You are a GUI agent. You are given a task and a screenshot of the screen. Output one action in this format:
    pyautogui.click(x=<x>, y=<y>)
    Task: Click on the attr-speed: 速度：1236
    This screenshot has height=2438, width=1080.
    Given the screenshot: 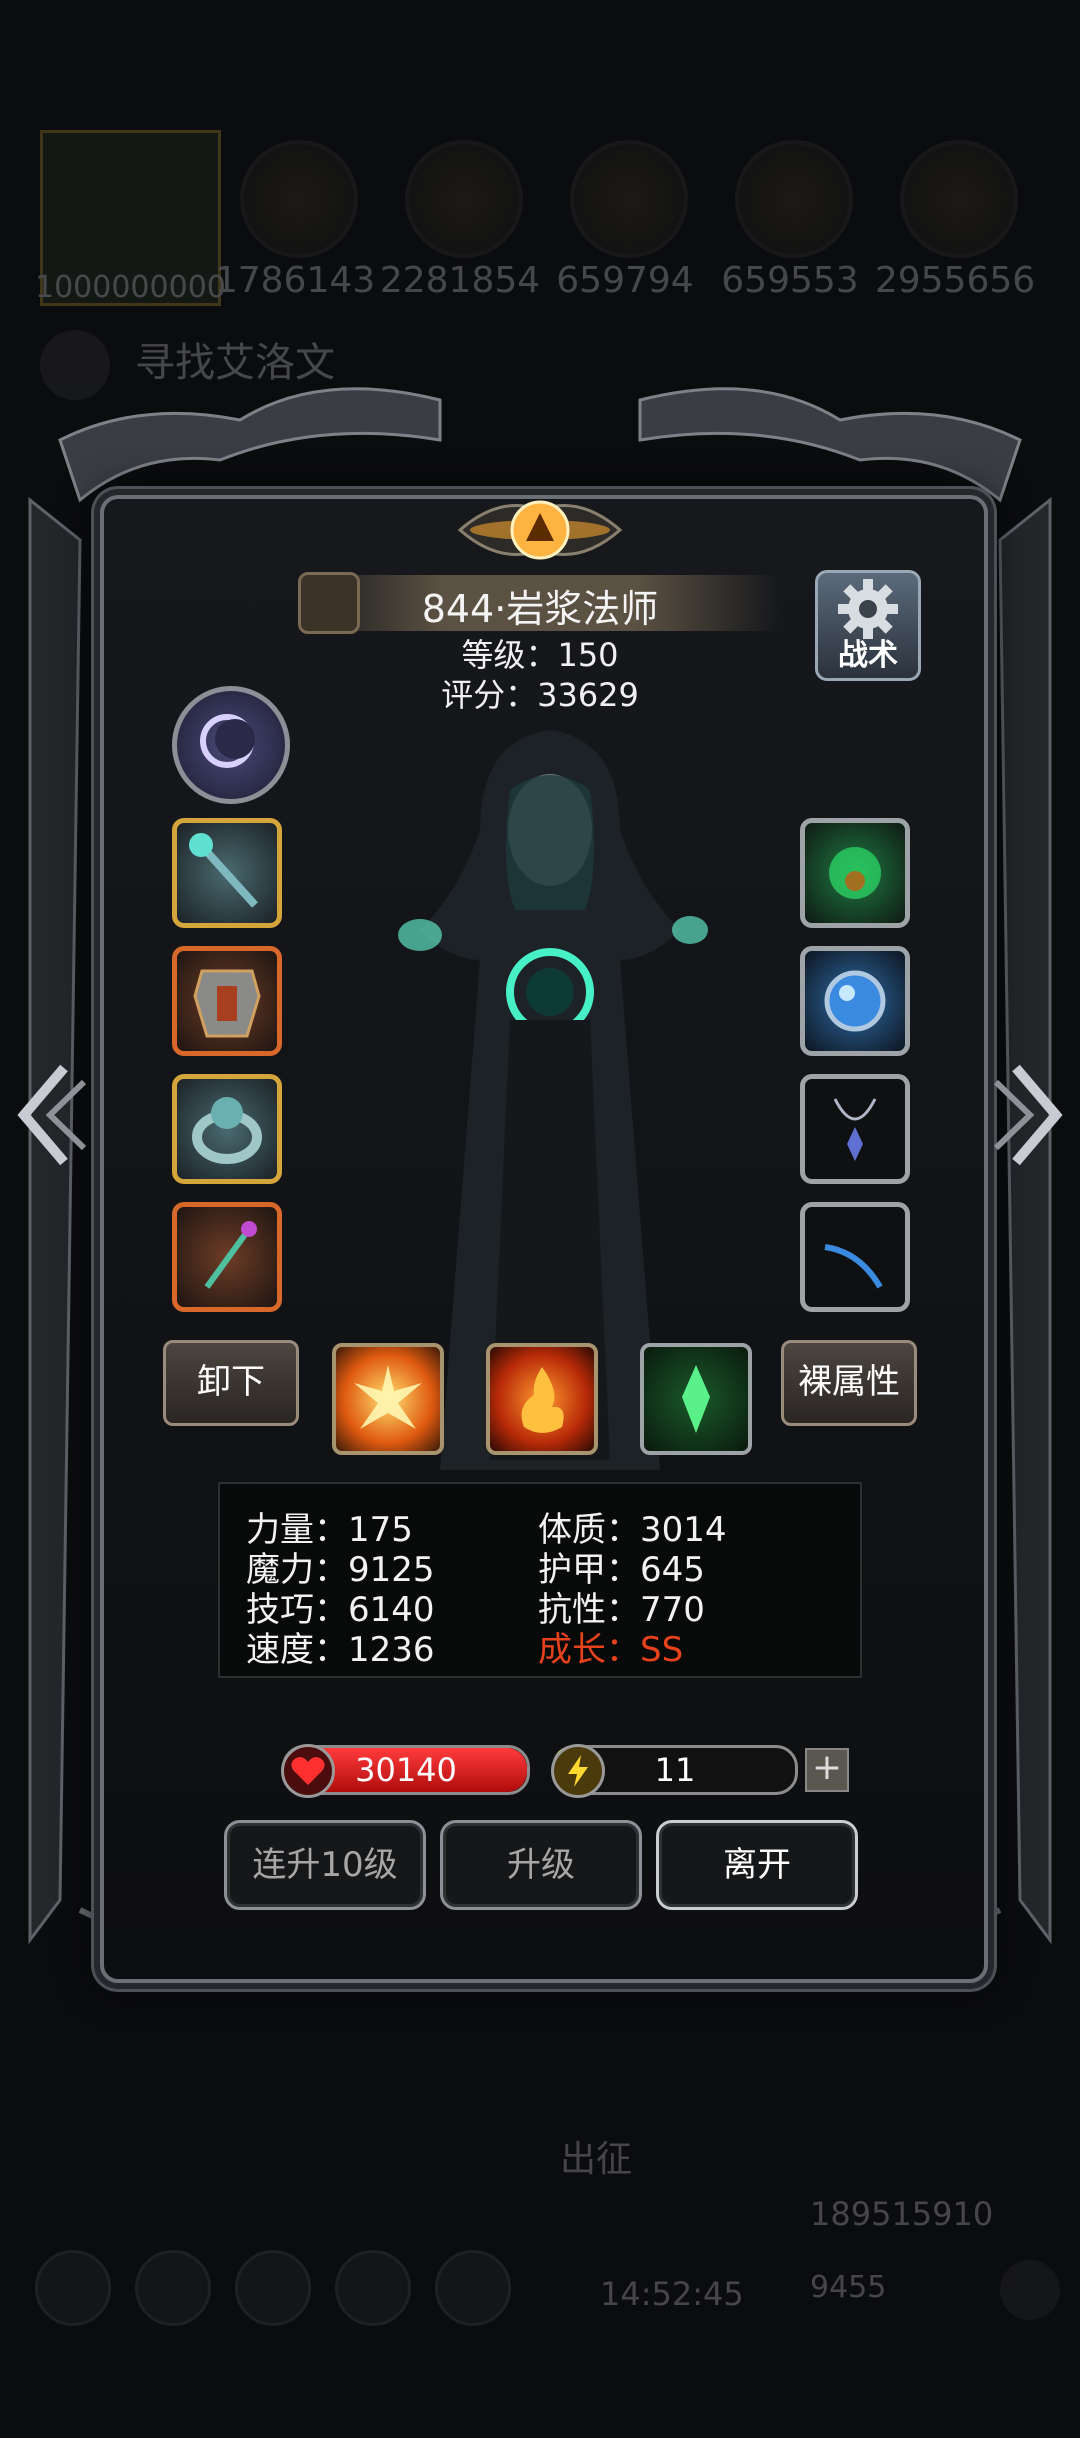 What is the action you would take?
    pyautogui.click(x=340, y=1650)
    